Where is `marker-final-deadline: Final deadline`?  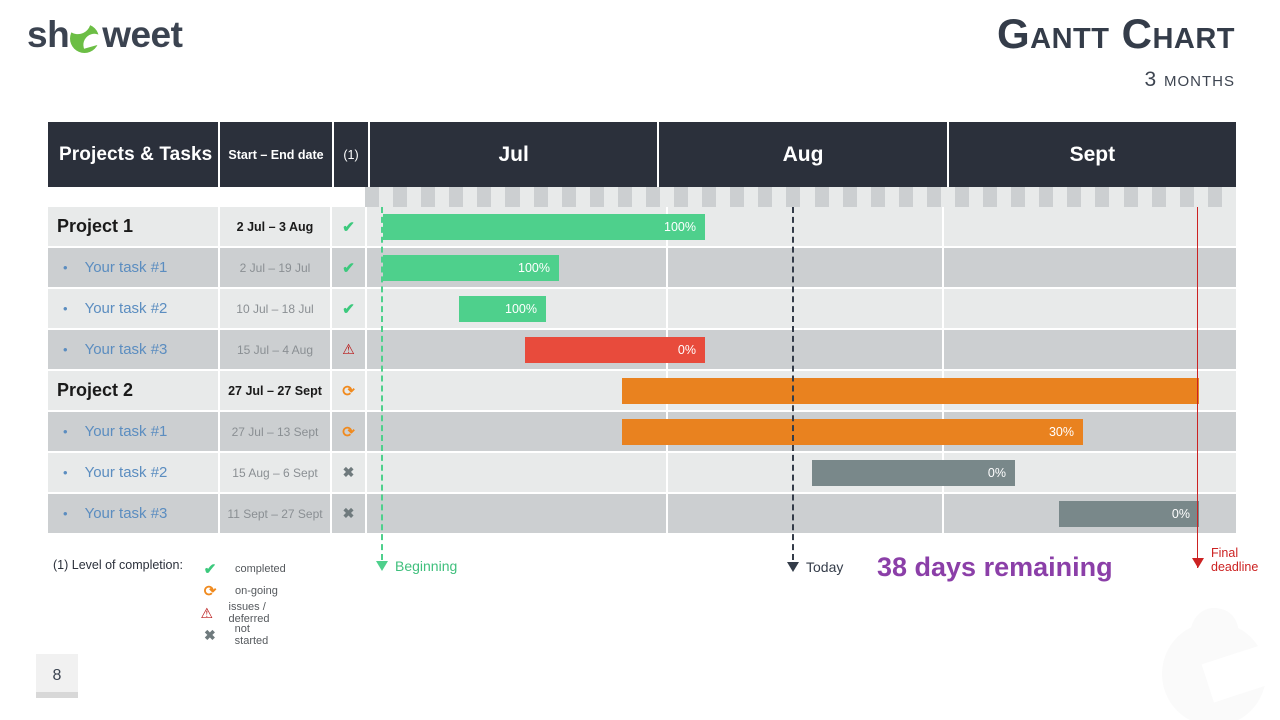
marker-final-deadline: Final deadline is located at coordinates (1225, 560).